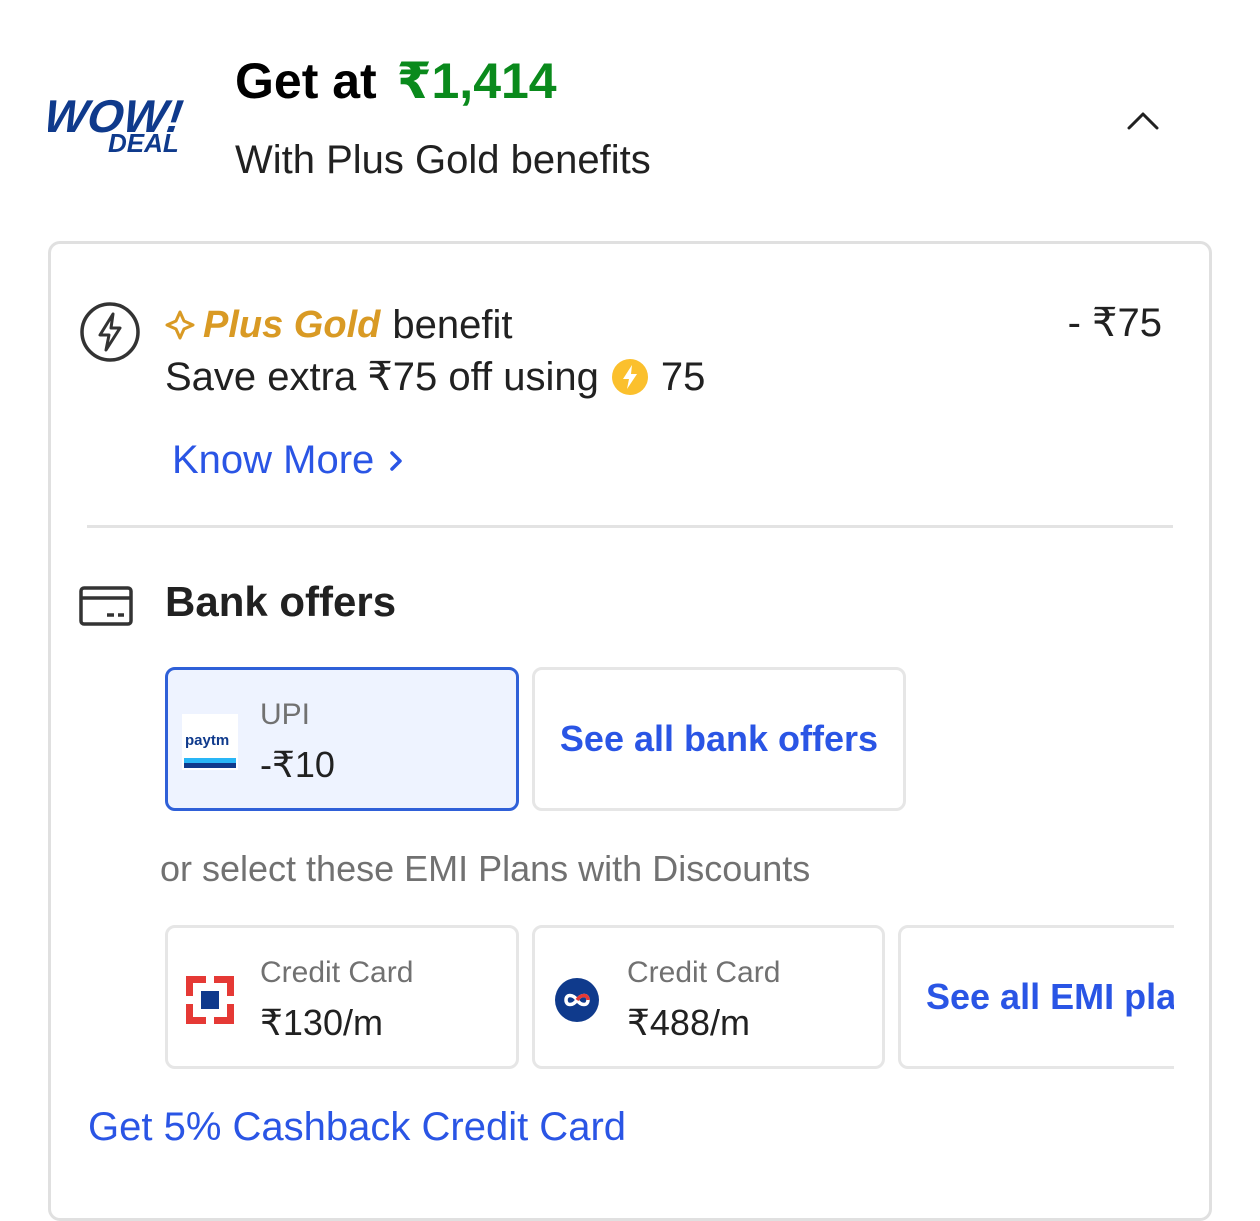  I want to click on credit-card-icon, so click(106, 606).